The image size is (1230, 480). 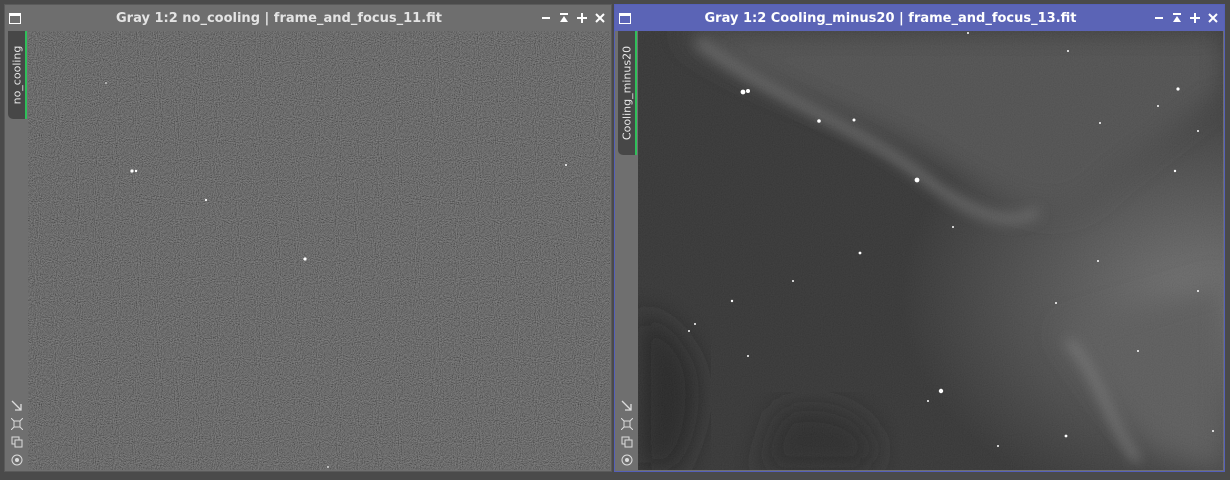 I want to click on window-side-panel: no_cooling, so click(x=16, y=251).